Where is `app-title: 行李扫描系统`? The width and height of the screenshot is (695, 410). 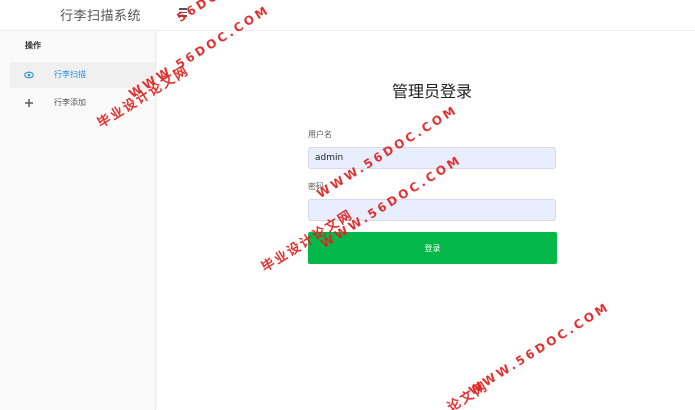
app-title: 行李扫描系统 is located at coordinates (101, 16).